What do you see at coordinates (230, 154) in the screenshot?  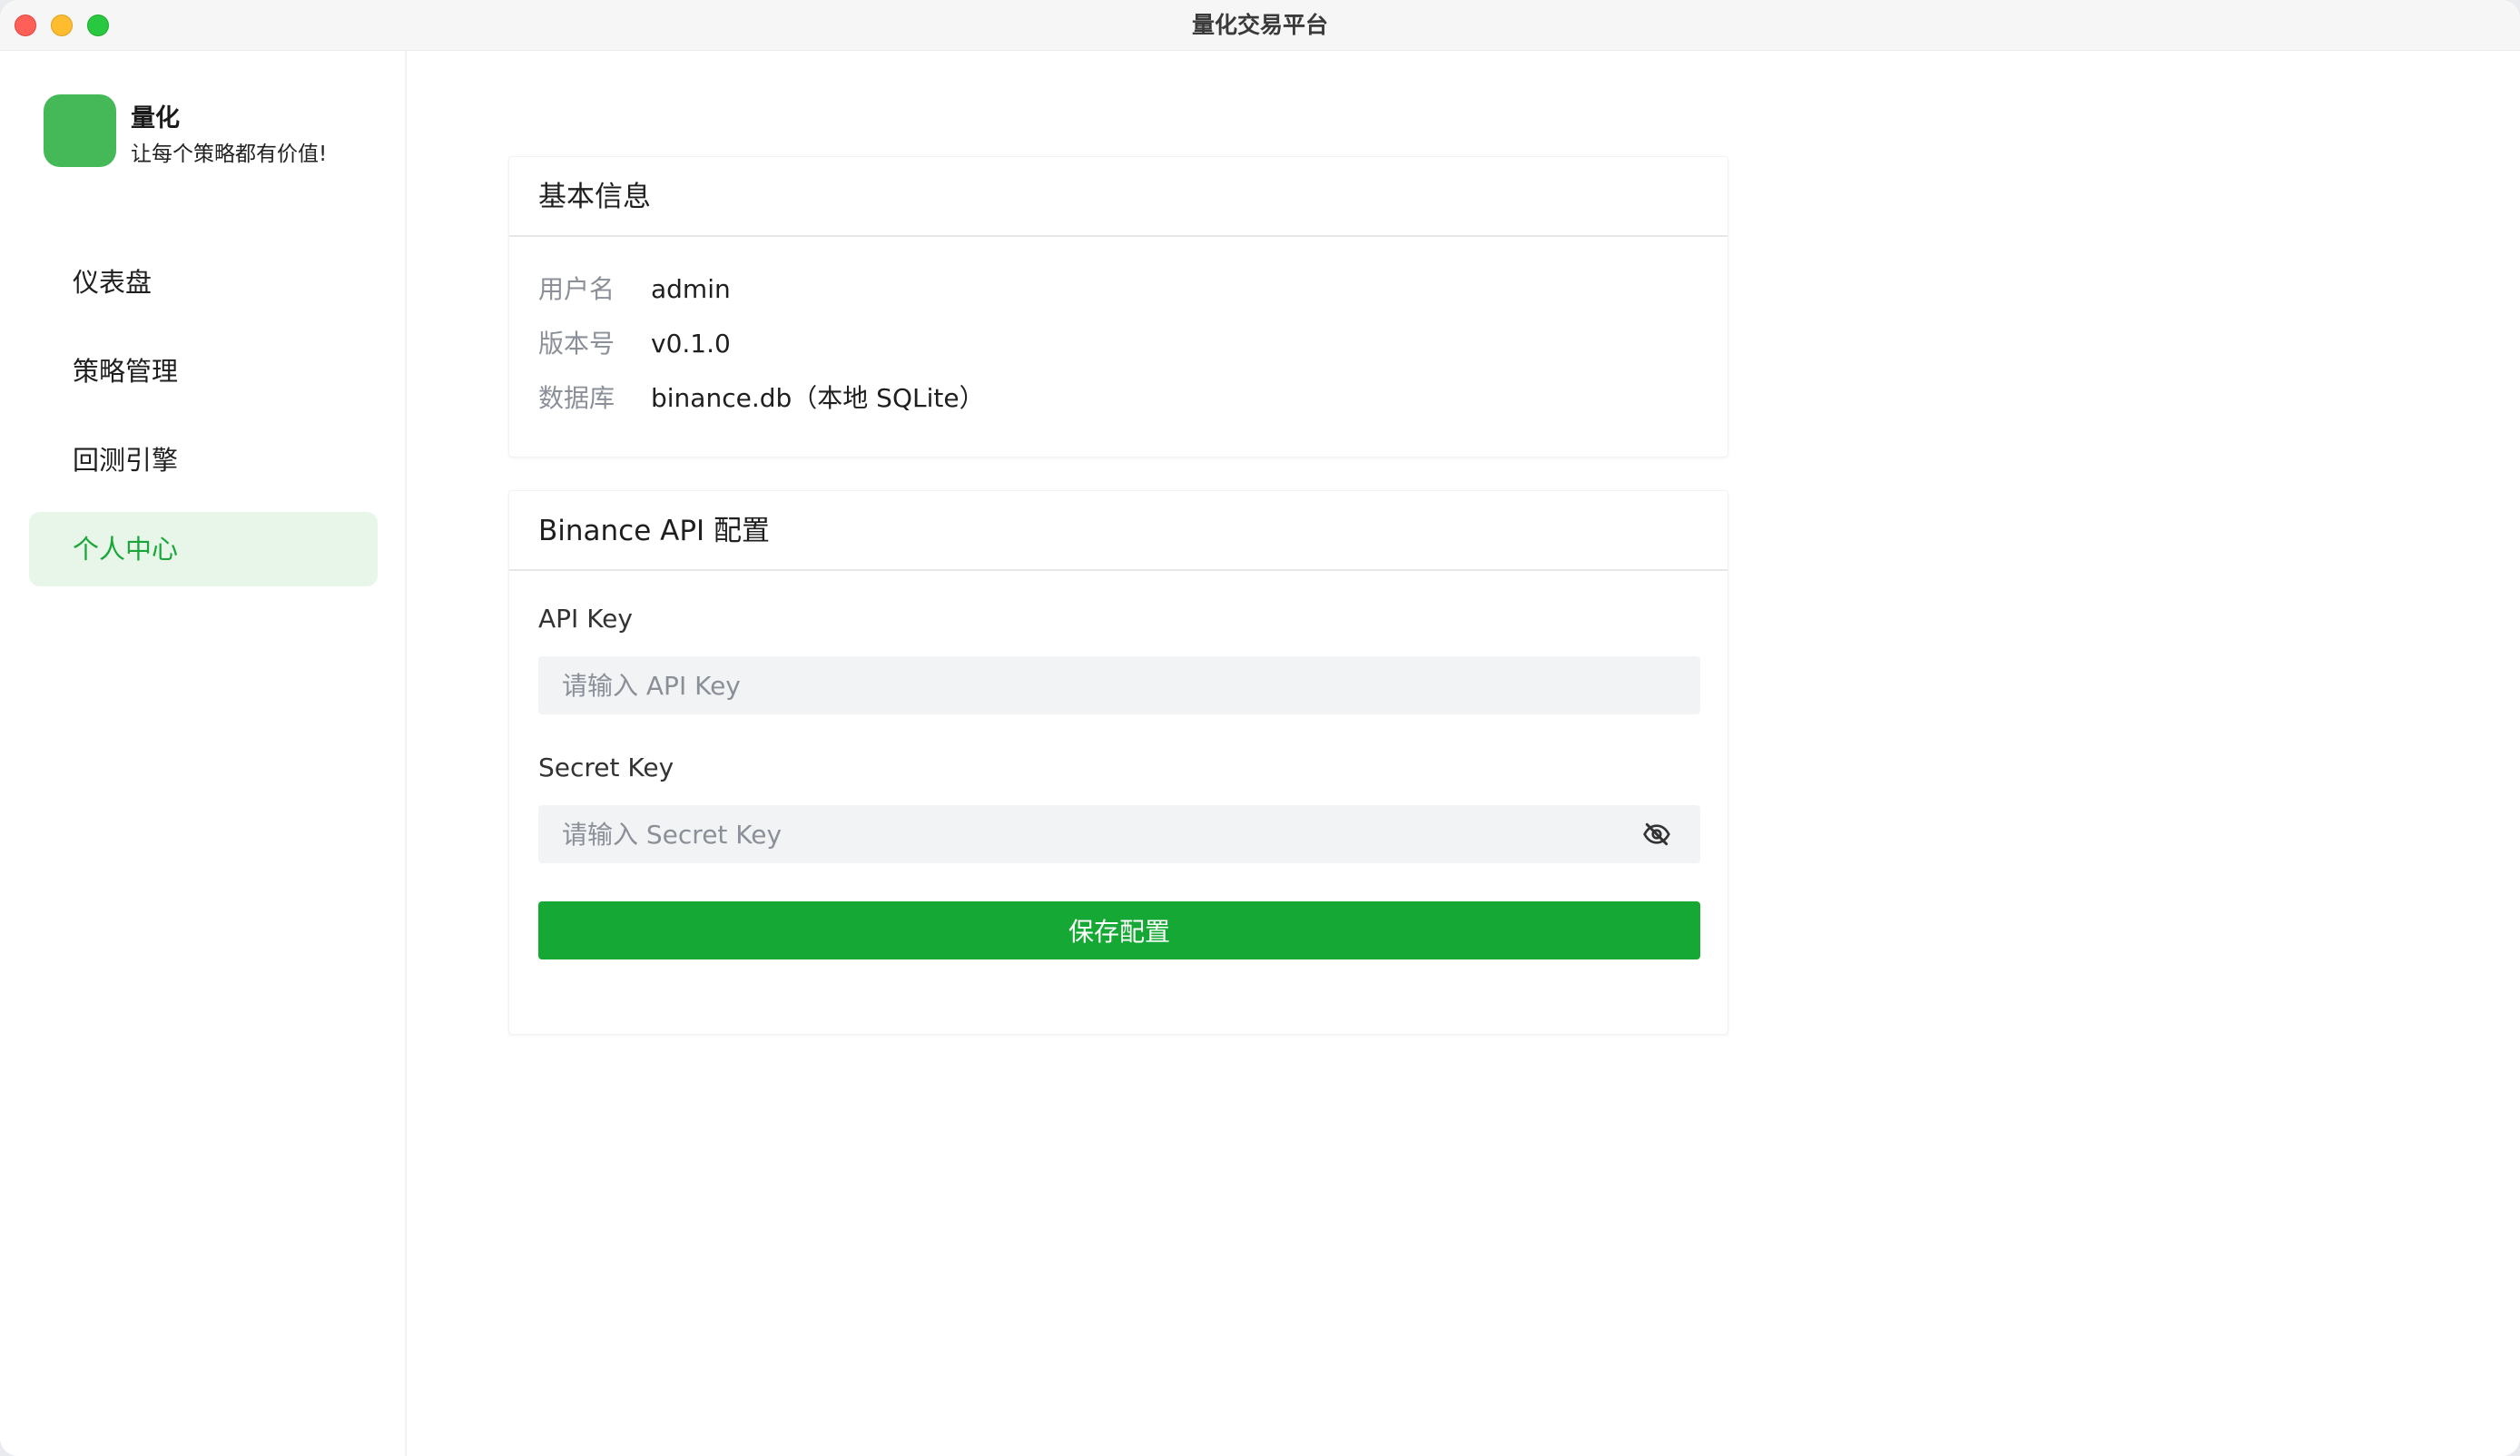 I see `brand-slogan: 让每个策略都有价值!` at bounding box center [230, 154].